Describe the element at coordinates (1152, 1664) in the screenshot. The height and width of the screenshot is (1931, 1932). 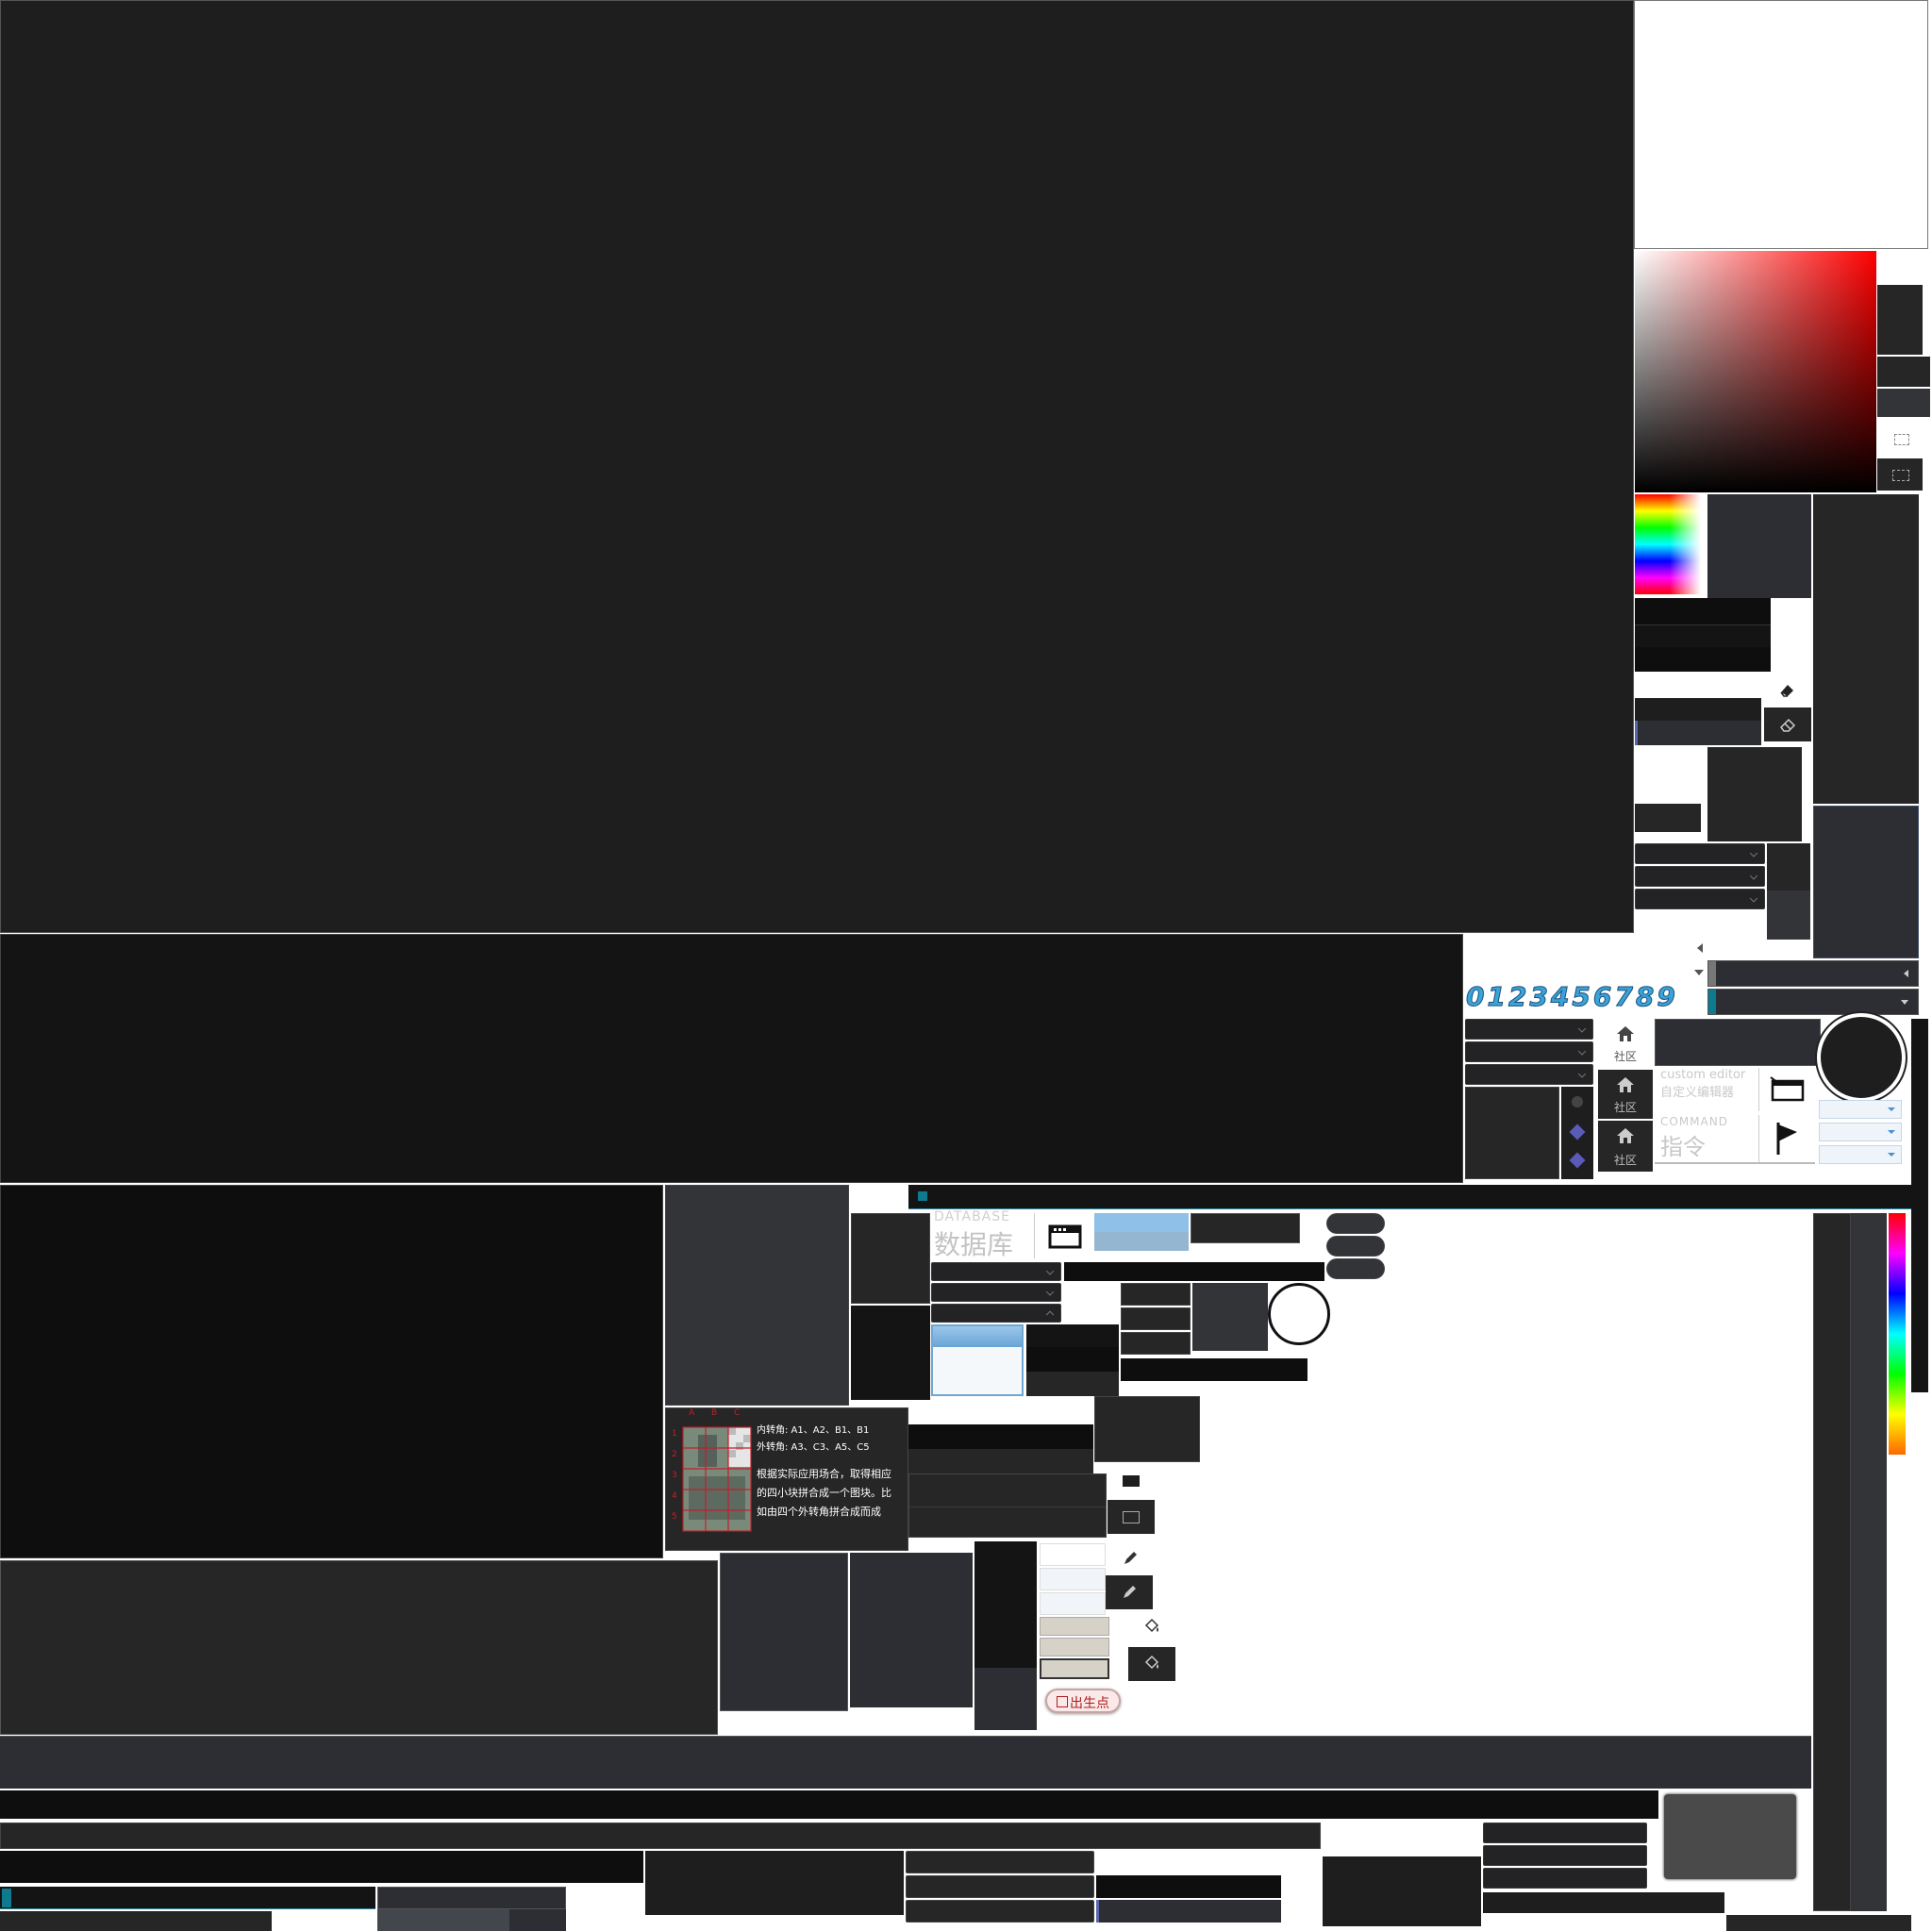
I see `paint-bucket-button` at that location.